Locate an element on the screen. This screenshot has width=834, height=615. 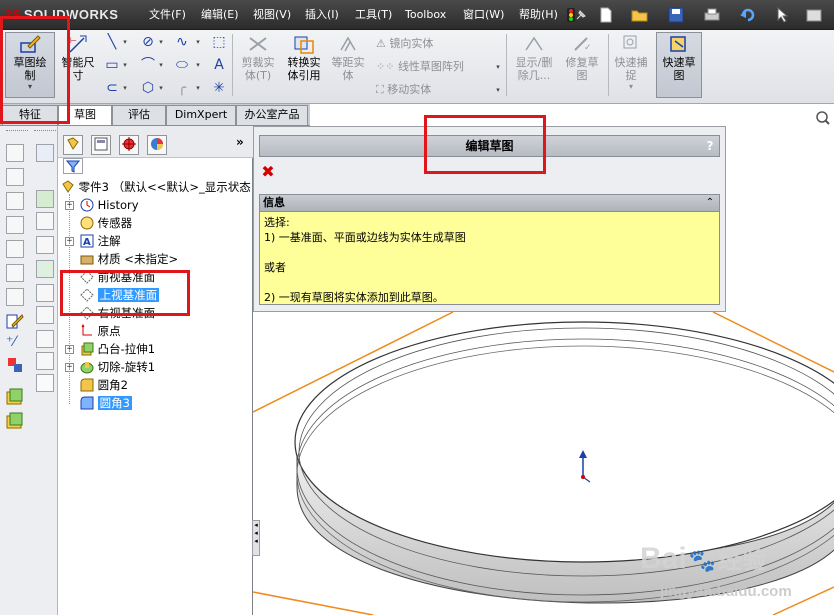
move-dropdown-icon: ▾ is located at coordinates (498, 90).